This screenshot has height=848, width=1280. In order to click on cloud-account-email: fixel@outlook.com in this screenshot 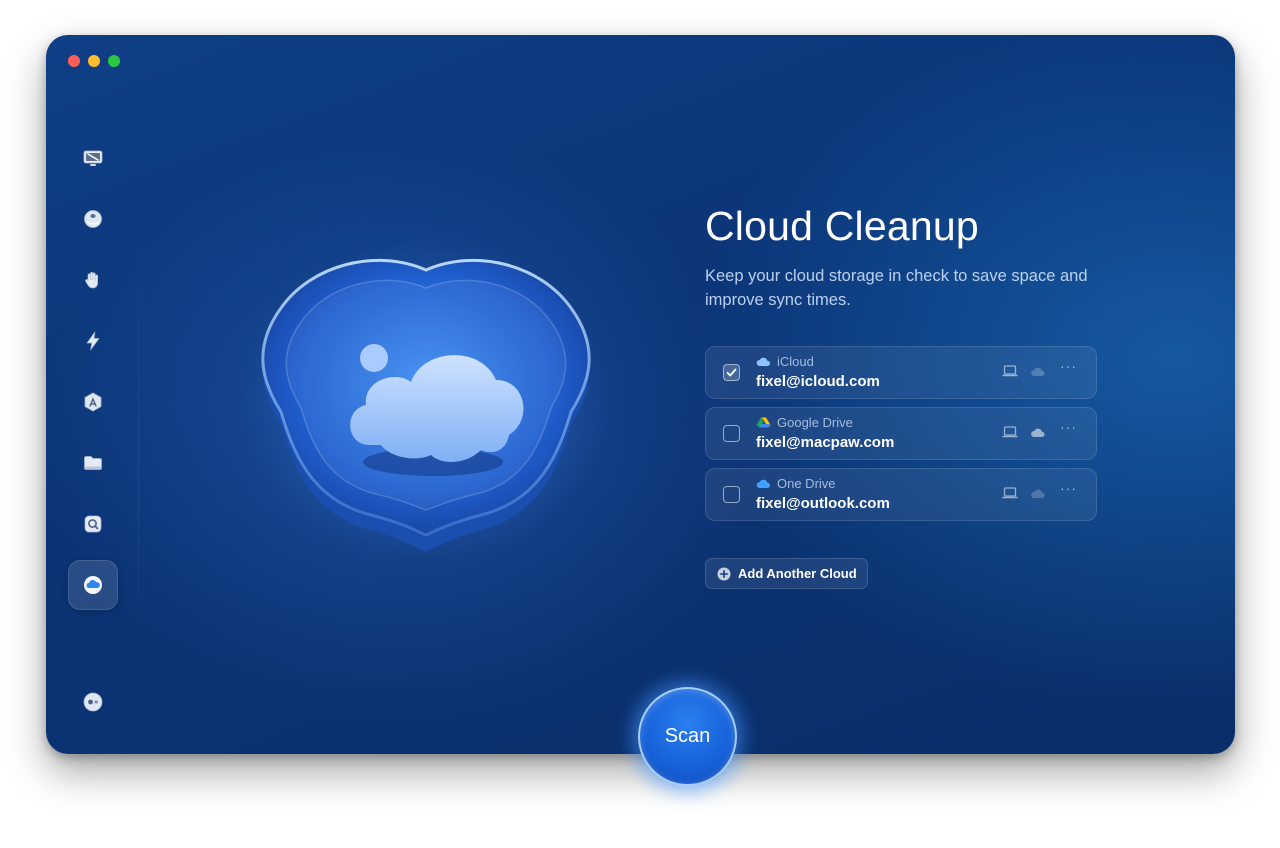, I will do `click(823, 503)`.